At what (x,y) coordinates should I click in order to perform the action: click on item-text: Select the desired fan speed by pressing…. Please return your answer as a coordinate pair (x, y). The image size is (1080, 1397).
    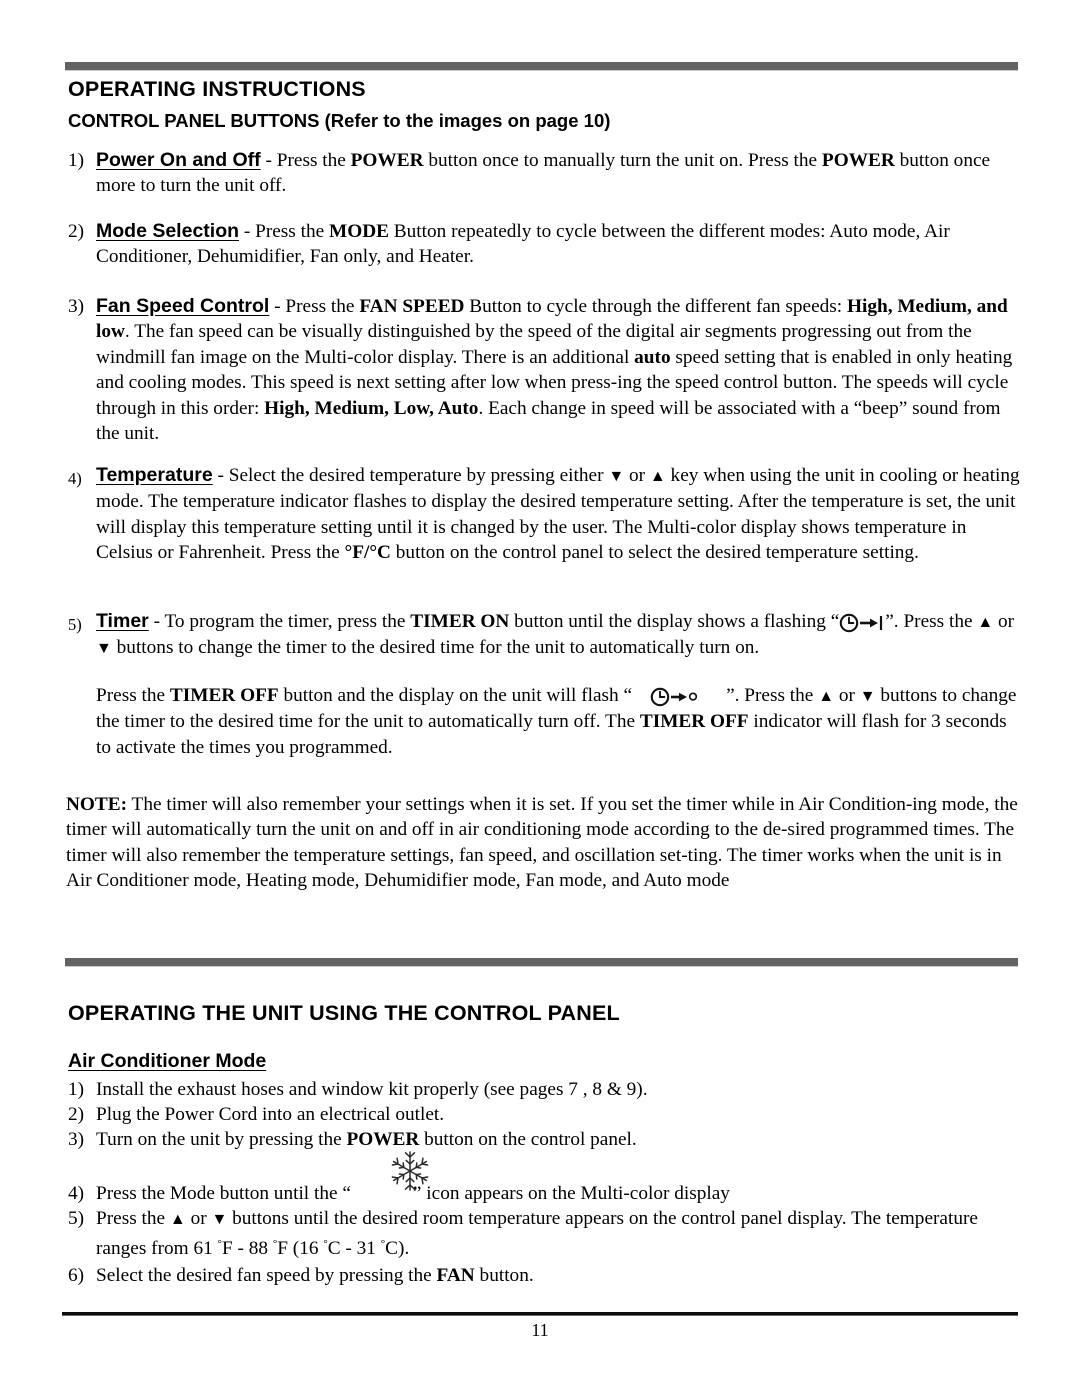
    Looking at the image, I should click on (266, 1275).